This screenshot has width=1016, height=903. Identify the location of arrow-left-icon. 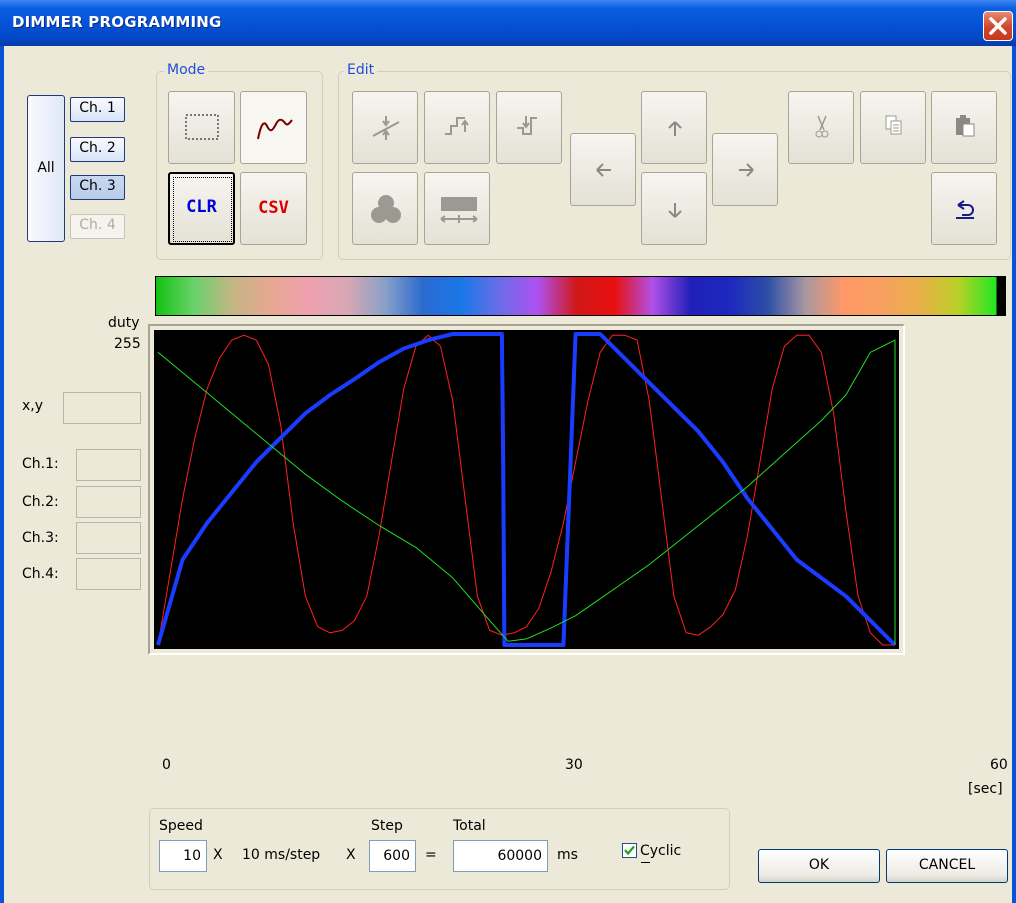
(603, 170).